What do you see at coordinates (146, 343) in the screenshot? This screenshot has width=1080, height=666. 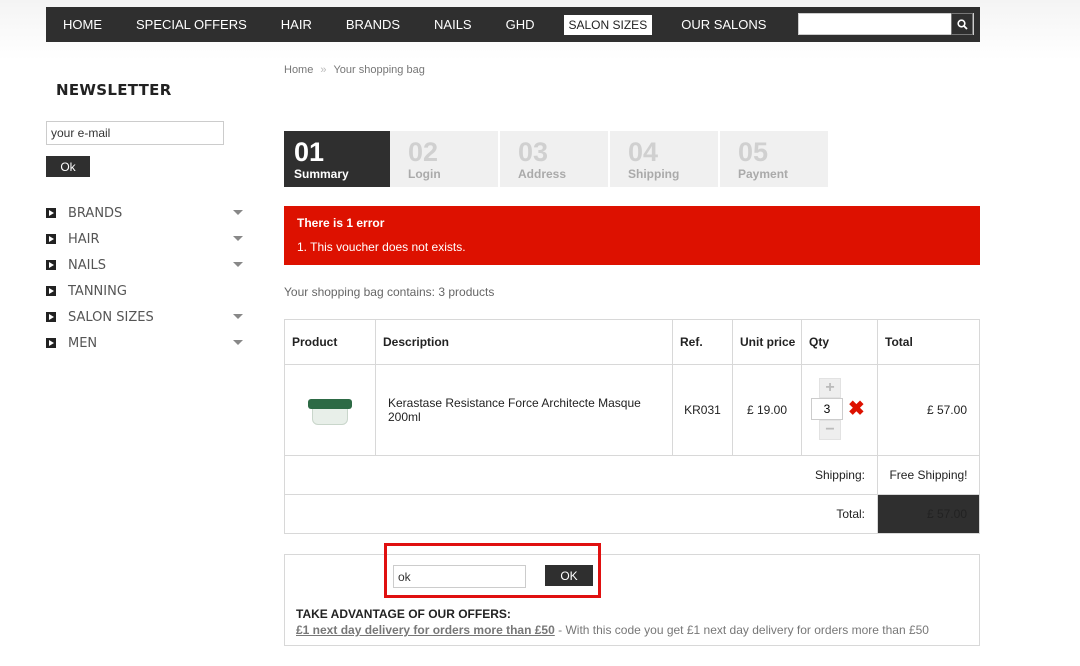 I see `sidebar-item-men: MEN` at bounding box center [146, 343].